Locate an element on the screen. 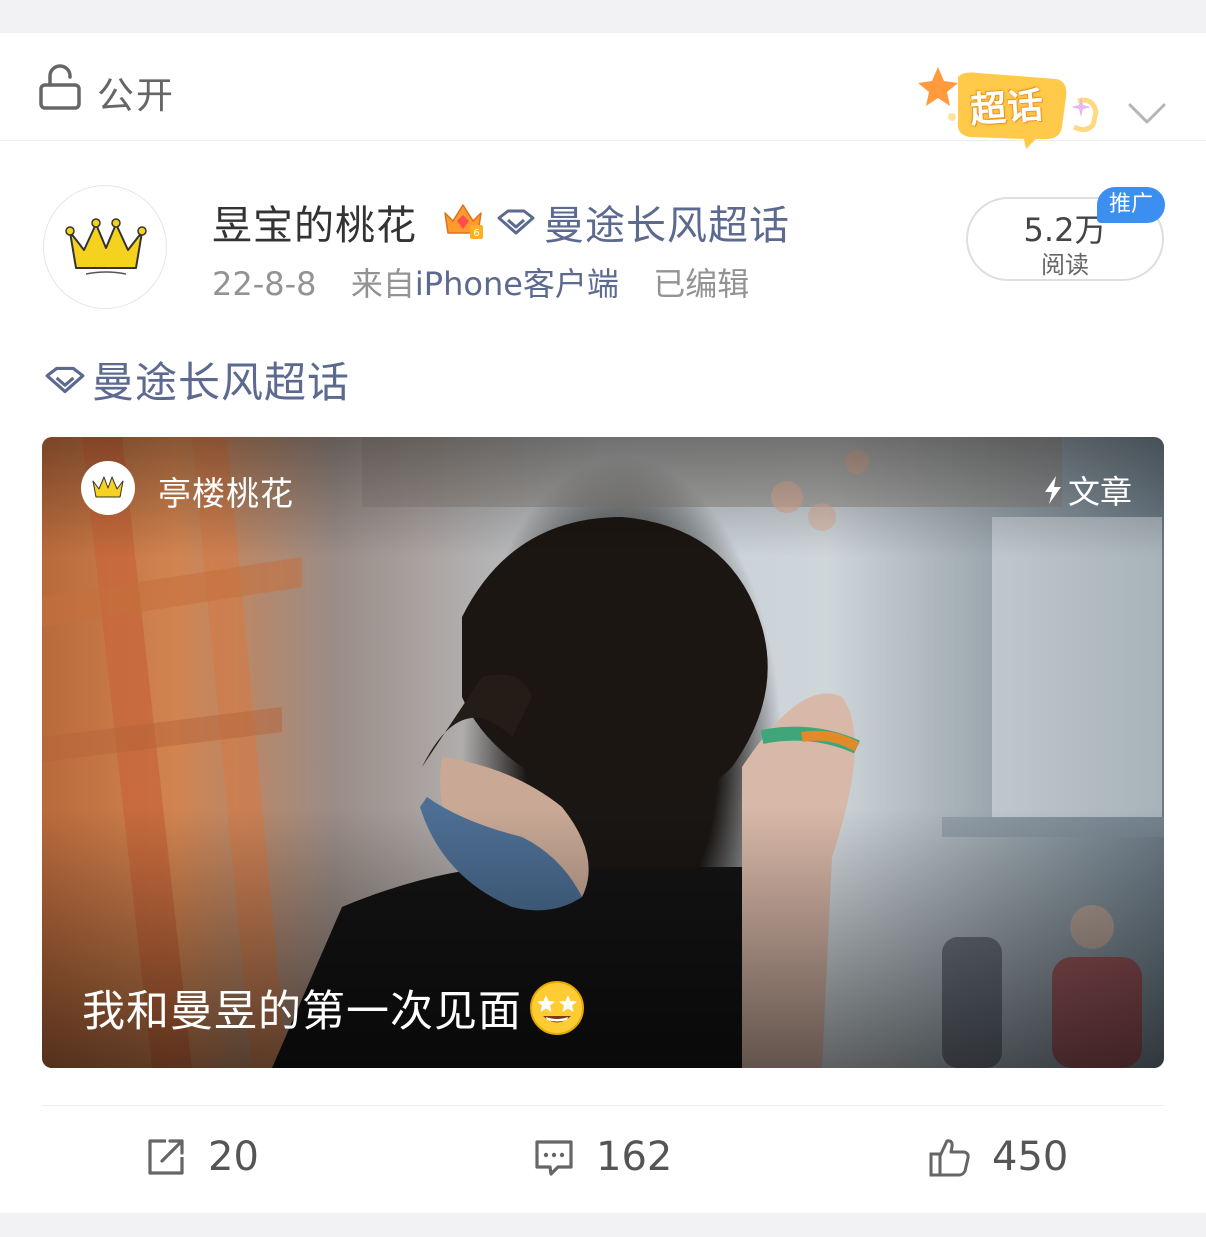 Image resolution: width=1206 pixels, height=1237 pixels. like-button: 450 is located at coordinates (998, 1157).